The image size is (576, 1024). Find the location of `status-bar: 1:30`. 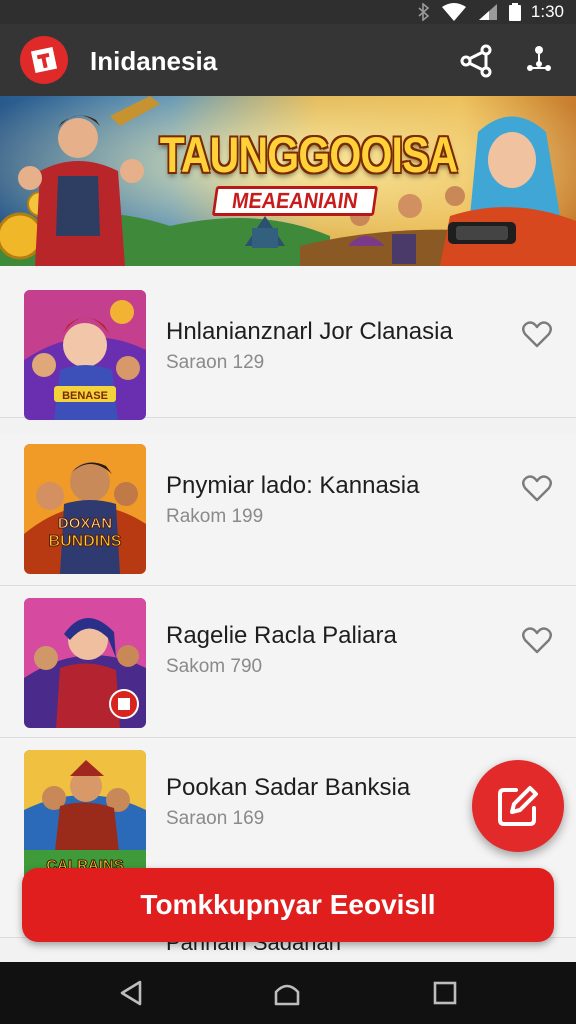

status-bar: 1:30 is located at coordinates (288, 12).